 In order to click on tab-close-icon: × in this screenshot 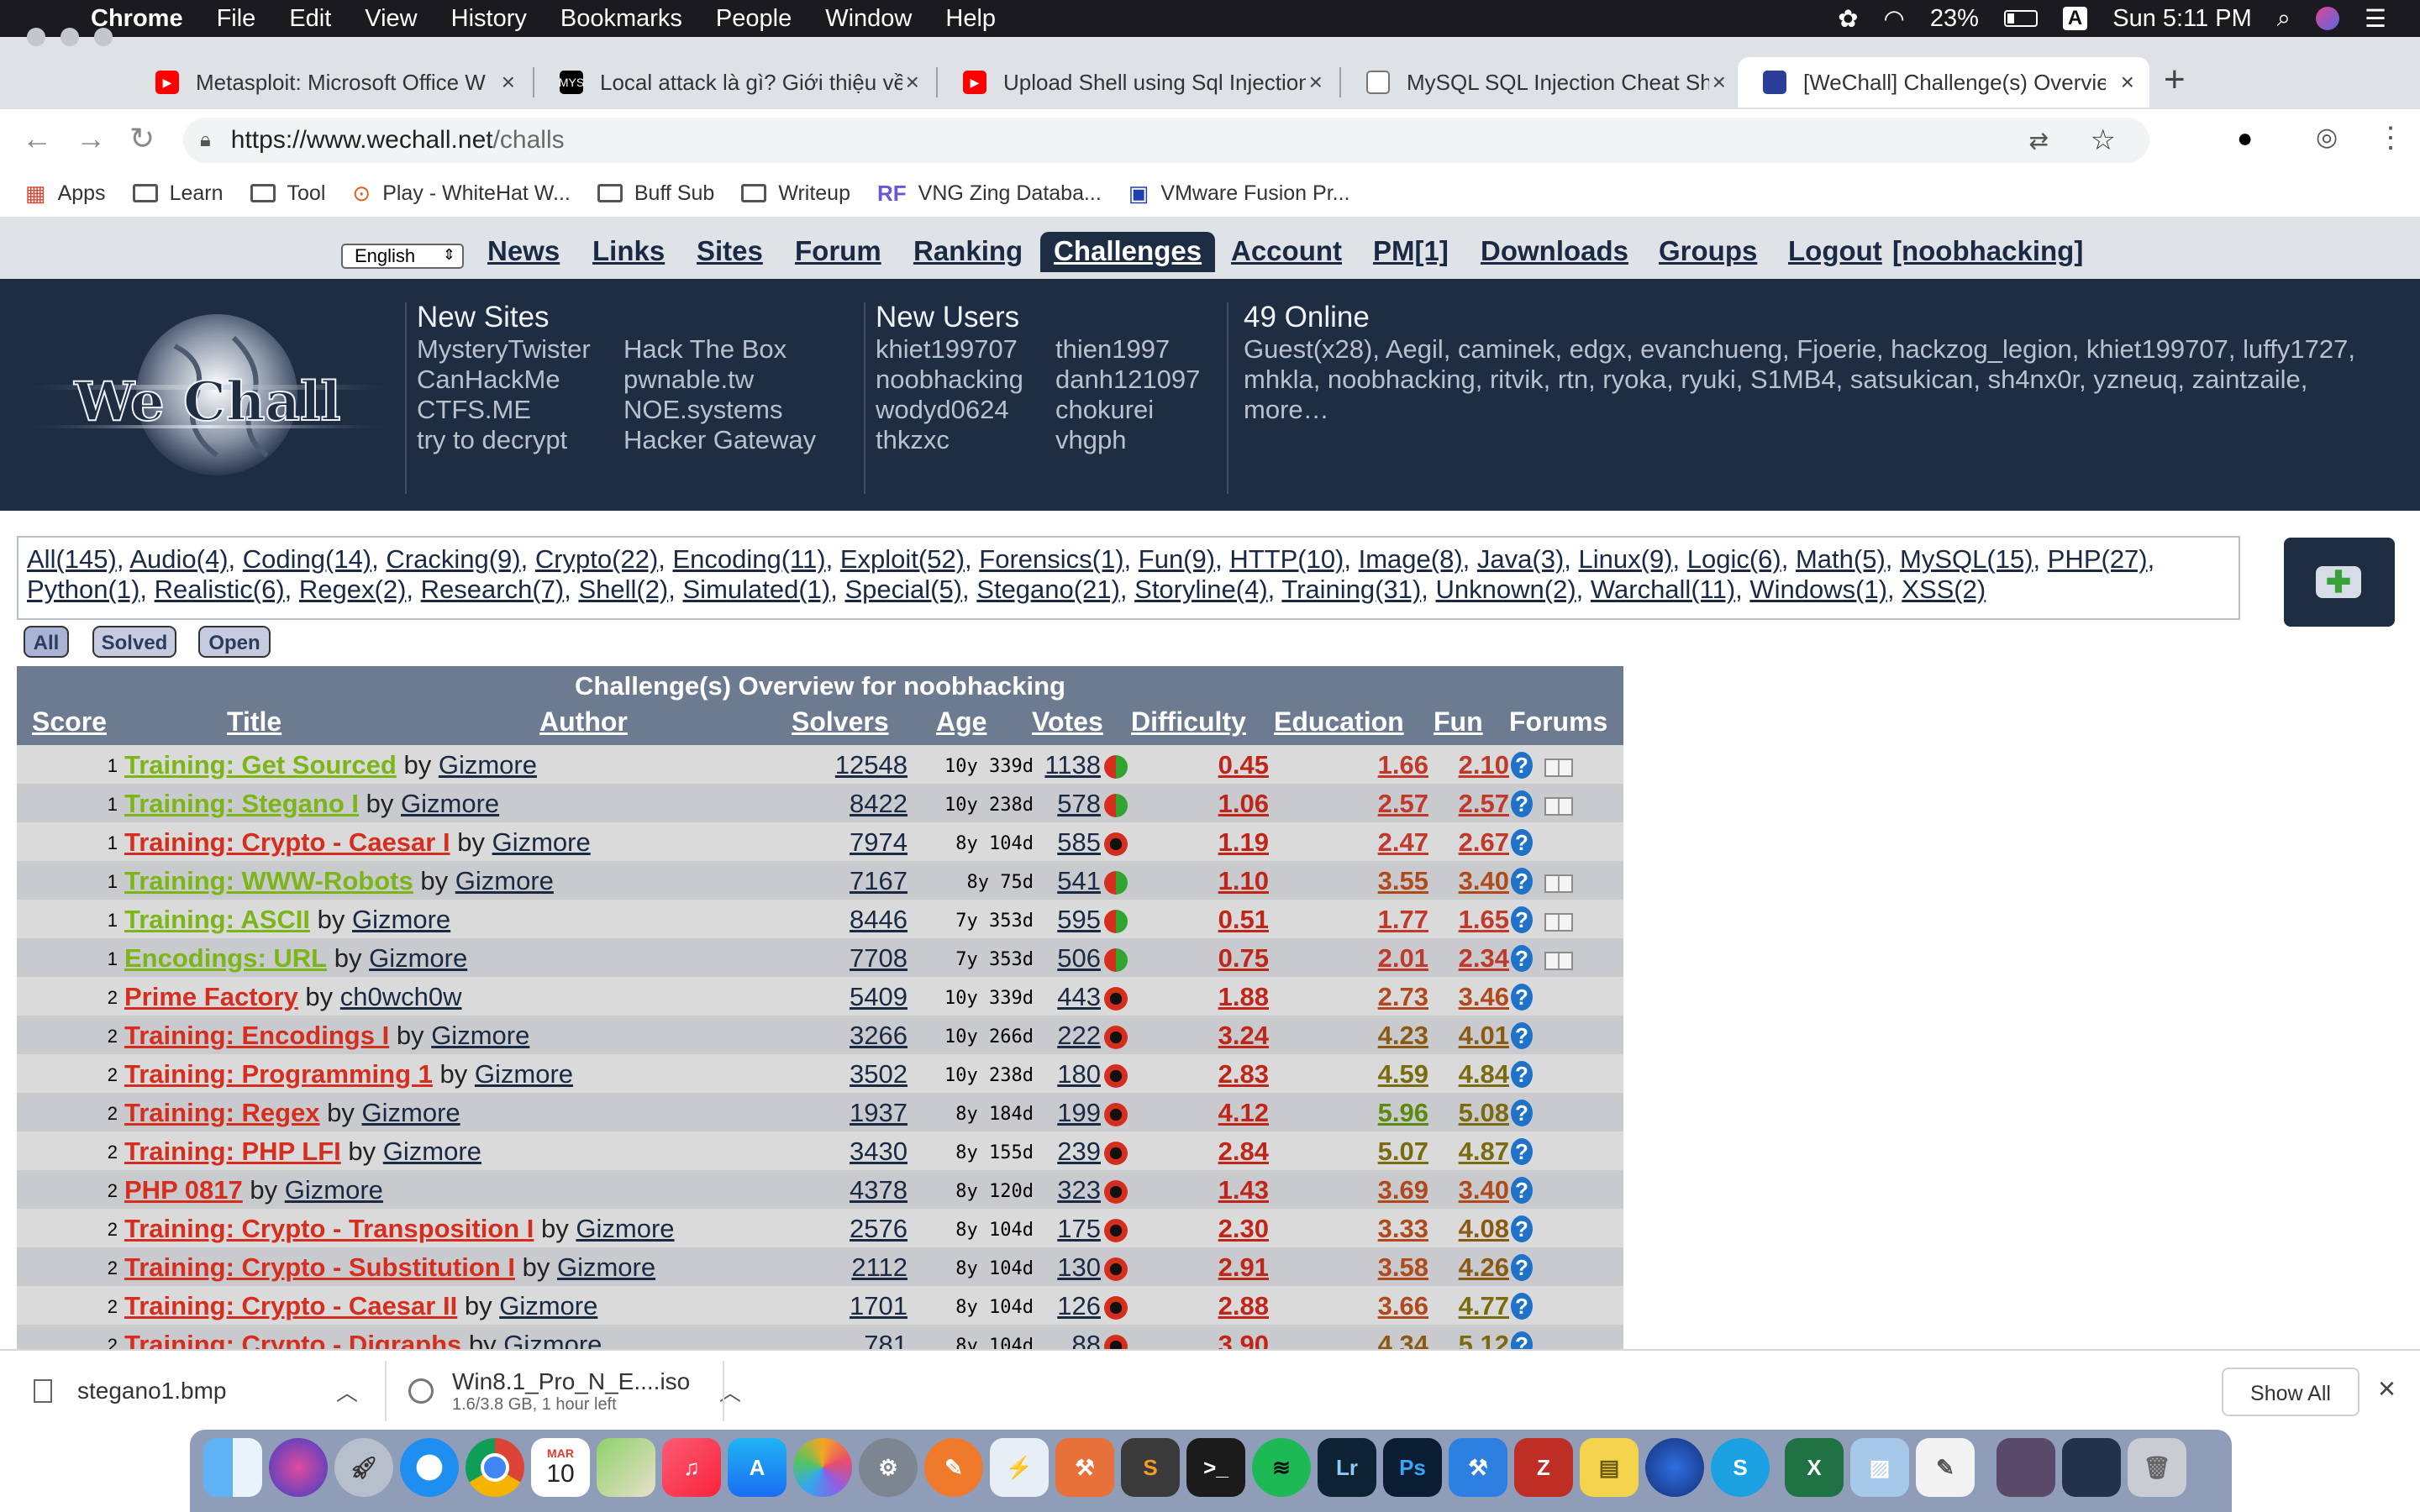, I will do `click(509, 82)`.